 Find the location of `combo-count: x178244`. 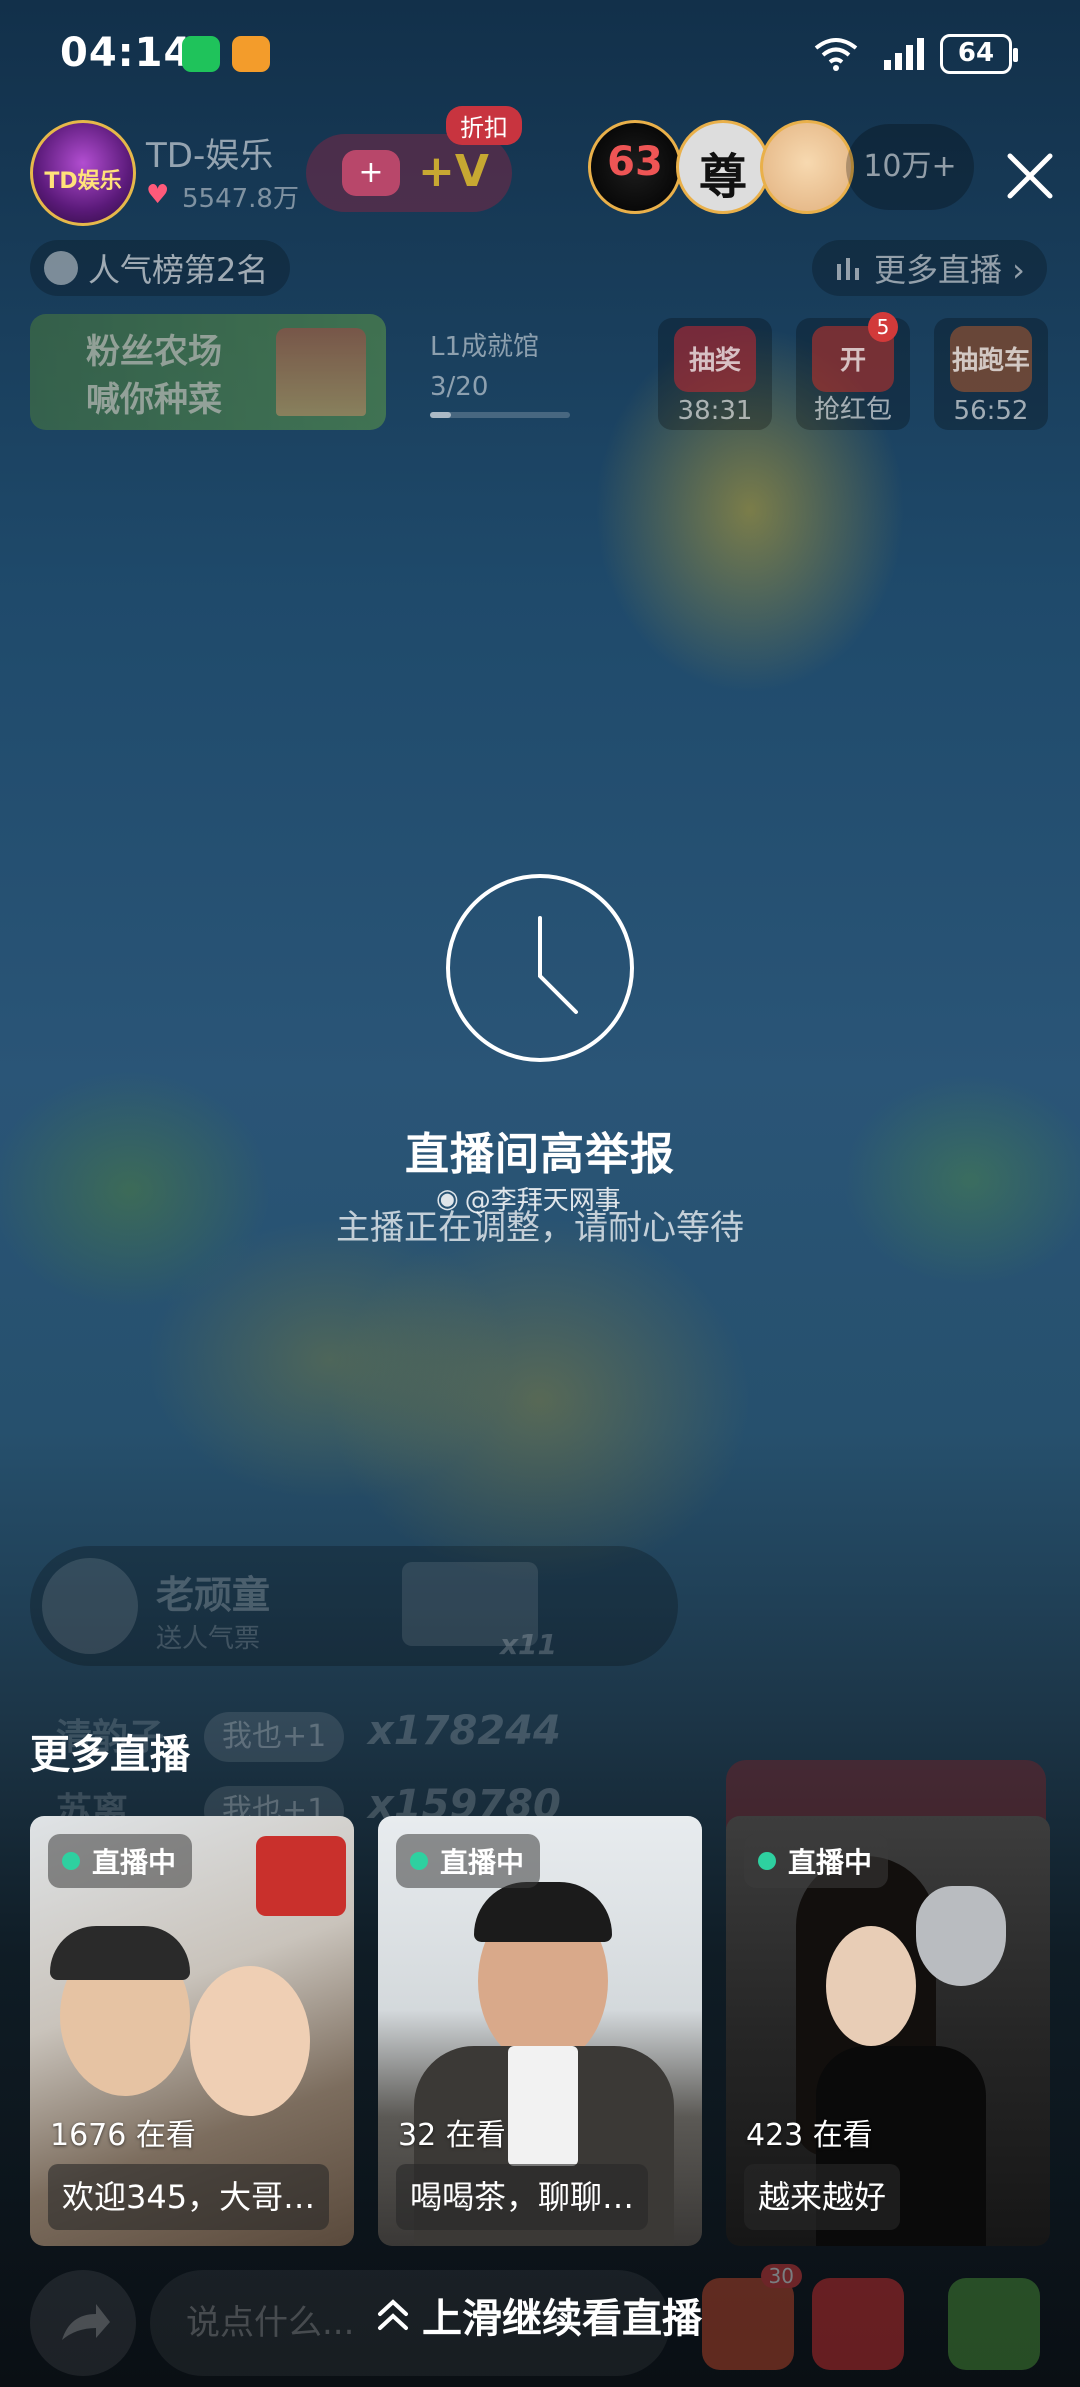

combo-count: x178244 is located at coordinates (464, 1731).